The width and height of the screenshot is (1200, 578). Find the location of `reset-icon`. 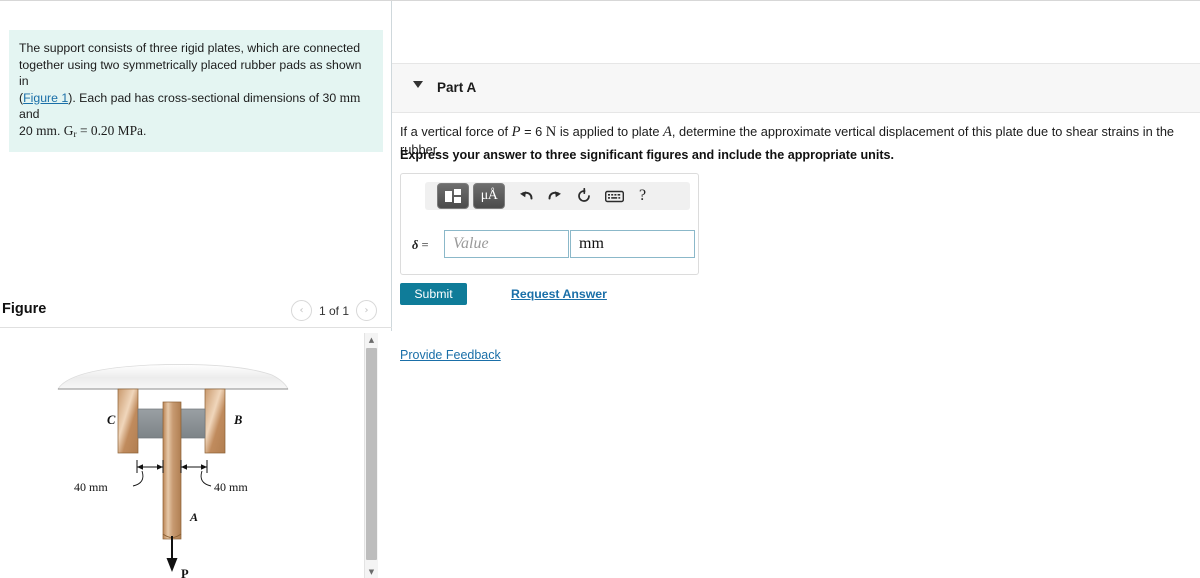

reset-icon is located at coordinates (584, 196).